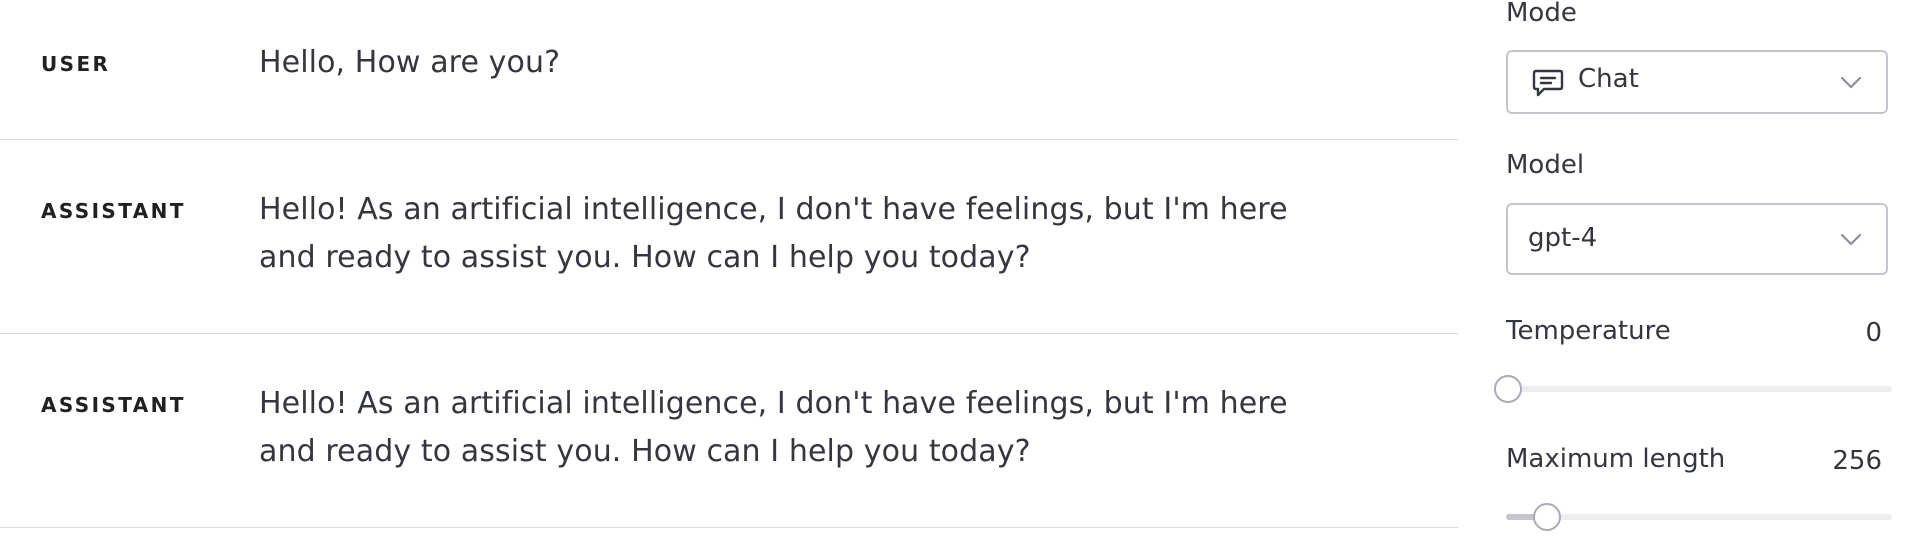 The width and height of the screenshot is (1928, 544). Describe the element at coordinates (1697, 82) in the screenshot. I see `mode-select: Chat` at that location.